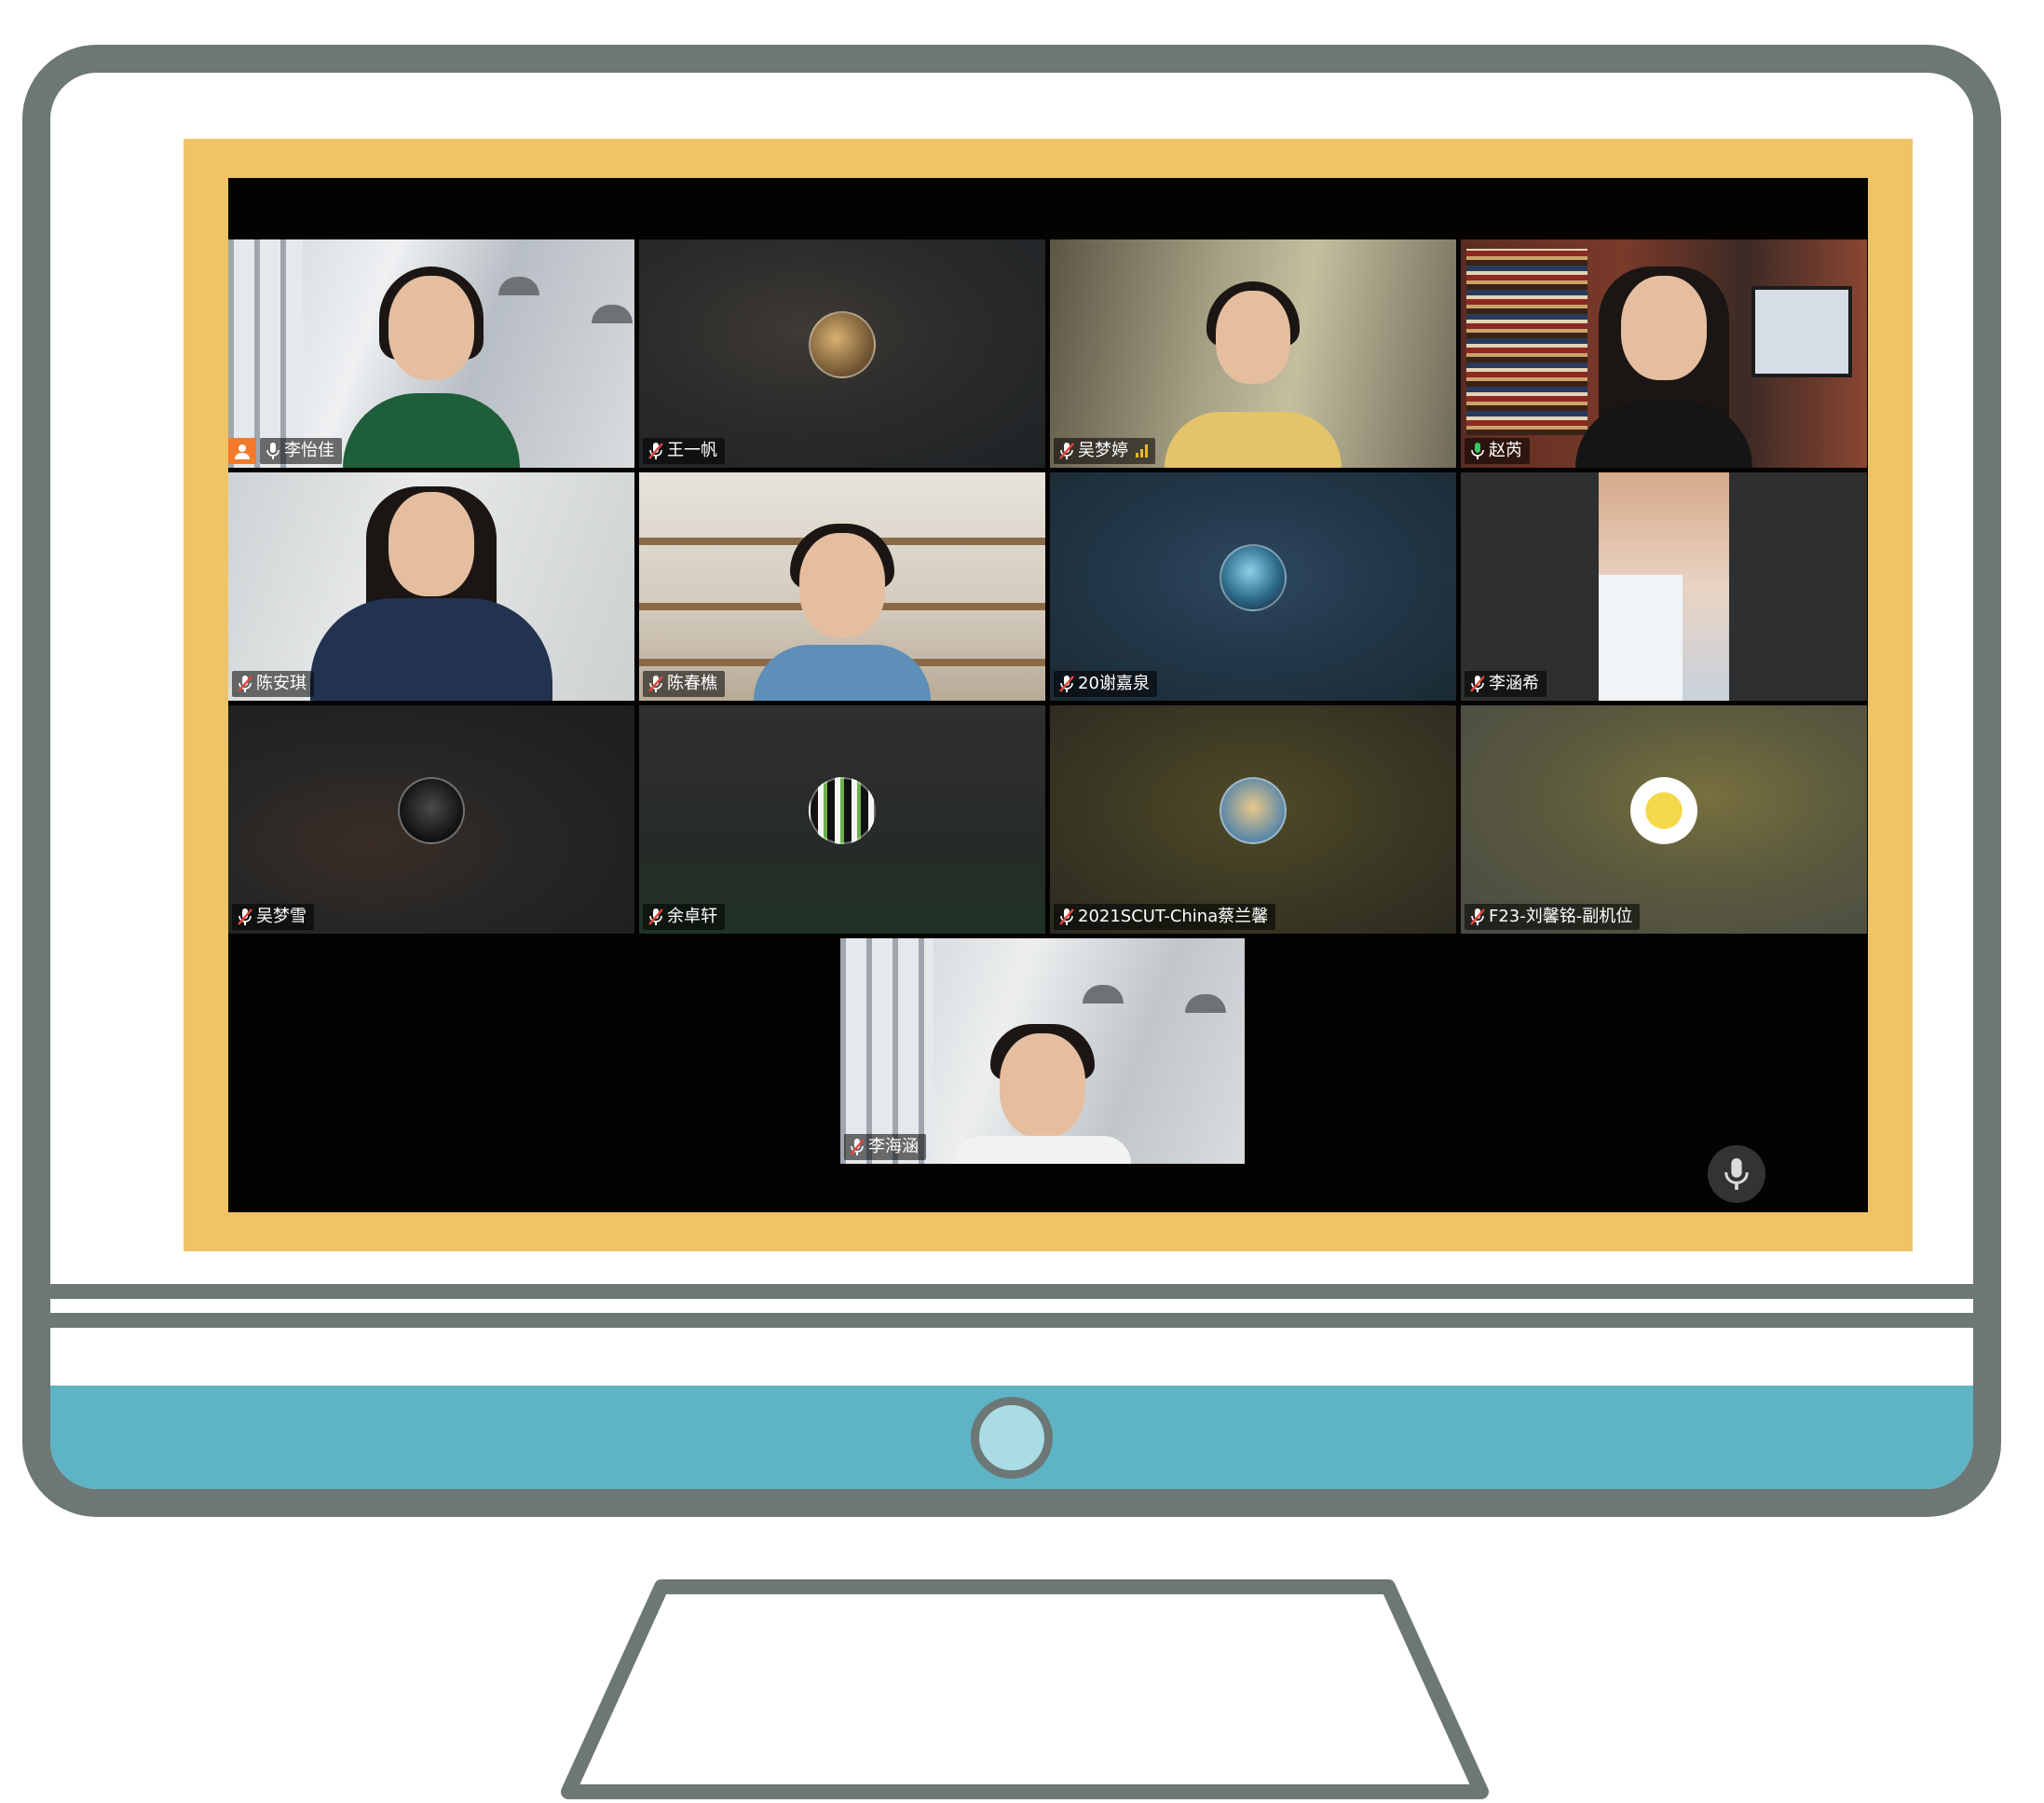 This screenshot has width=2044, height=1803. Describe the element at coordinates (242, 451) in the screenshot. I see `host-icon` at that location.